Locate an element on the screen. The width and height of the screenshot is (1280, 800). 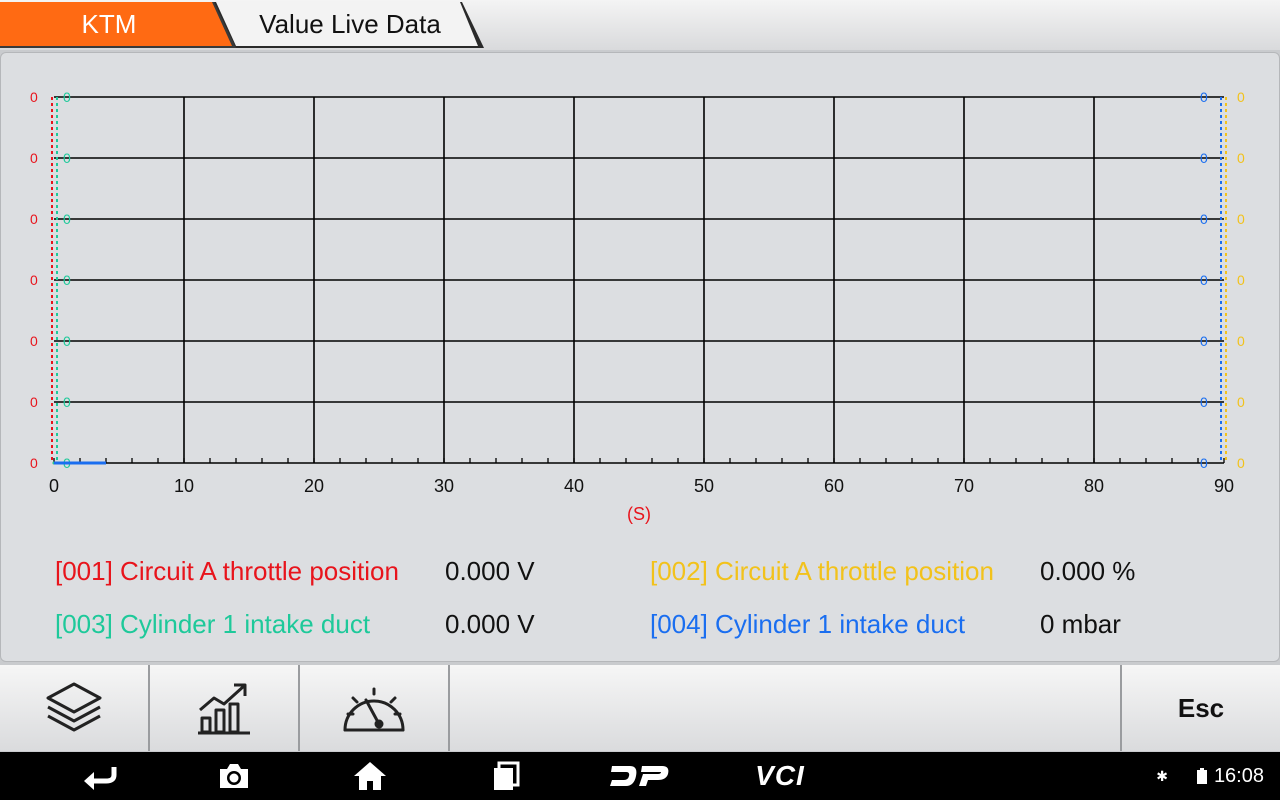
x-tick-label: 20 is located at coordinates (314, 486).